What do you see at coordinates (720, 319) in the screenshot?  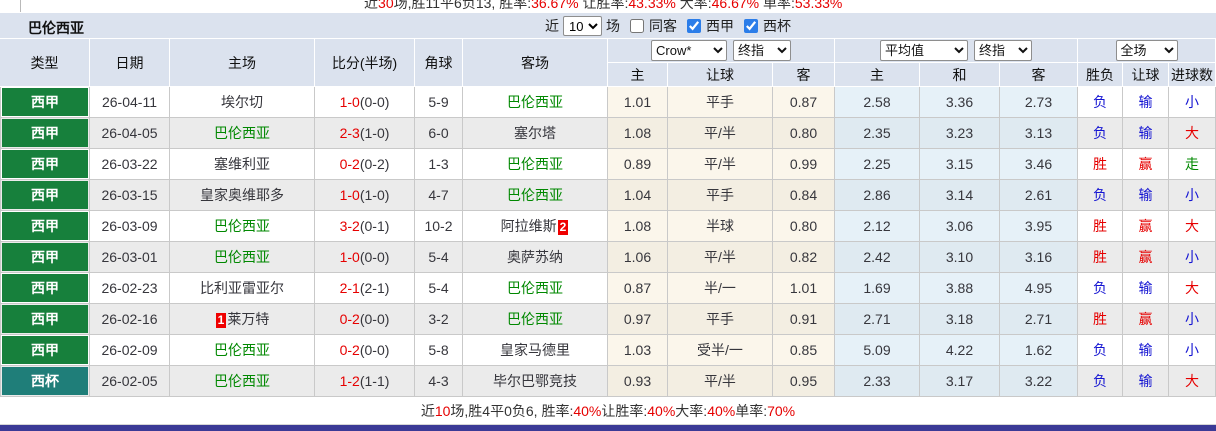 I see `handicap-cell: 平手` at bounding box center [720, 319].